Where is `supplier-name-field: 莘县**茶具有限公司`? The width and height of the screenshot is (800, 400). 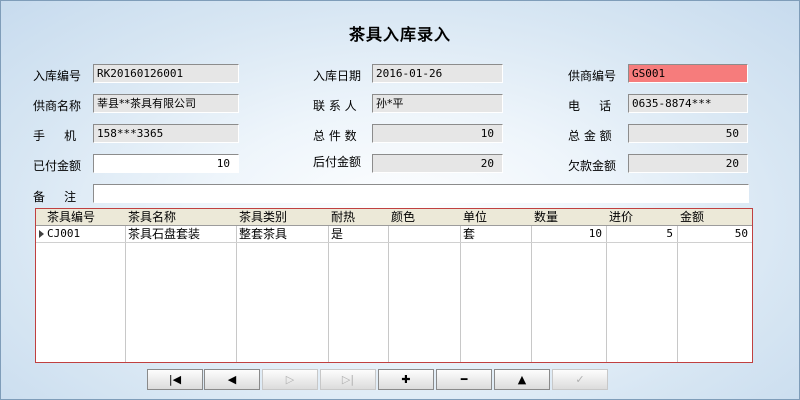 supplier-name-field: 莘县**茶具有限公司 is located at coordinates (166, 103).